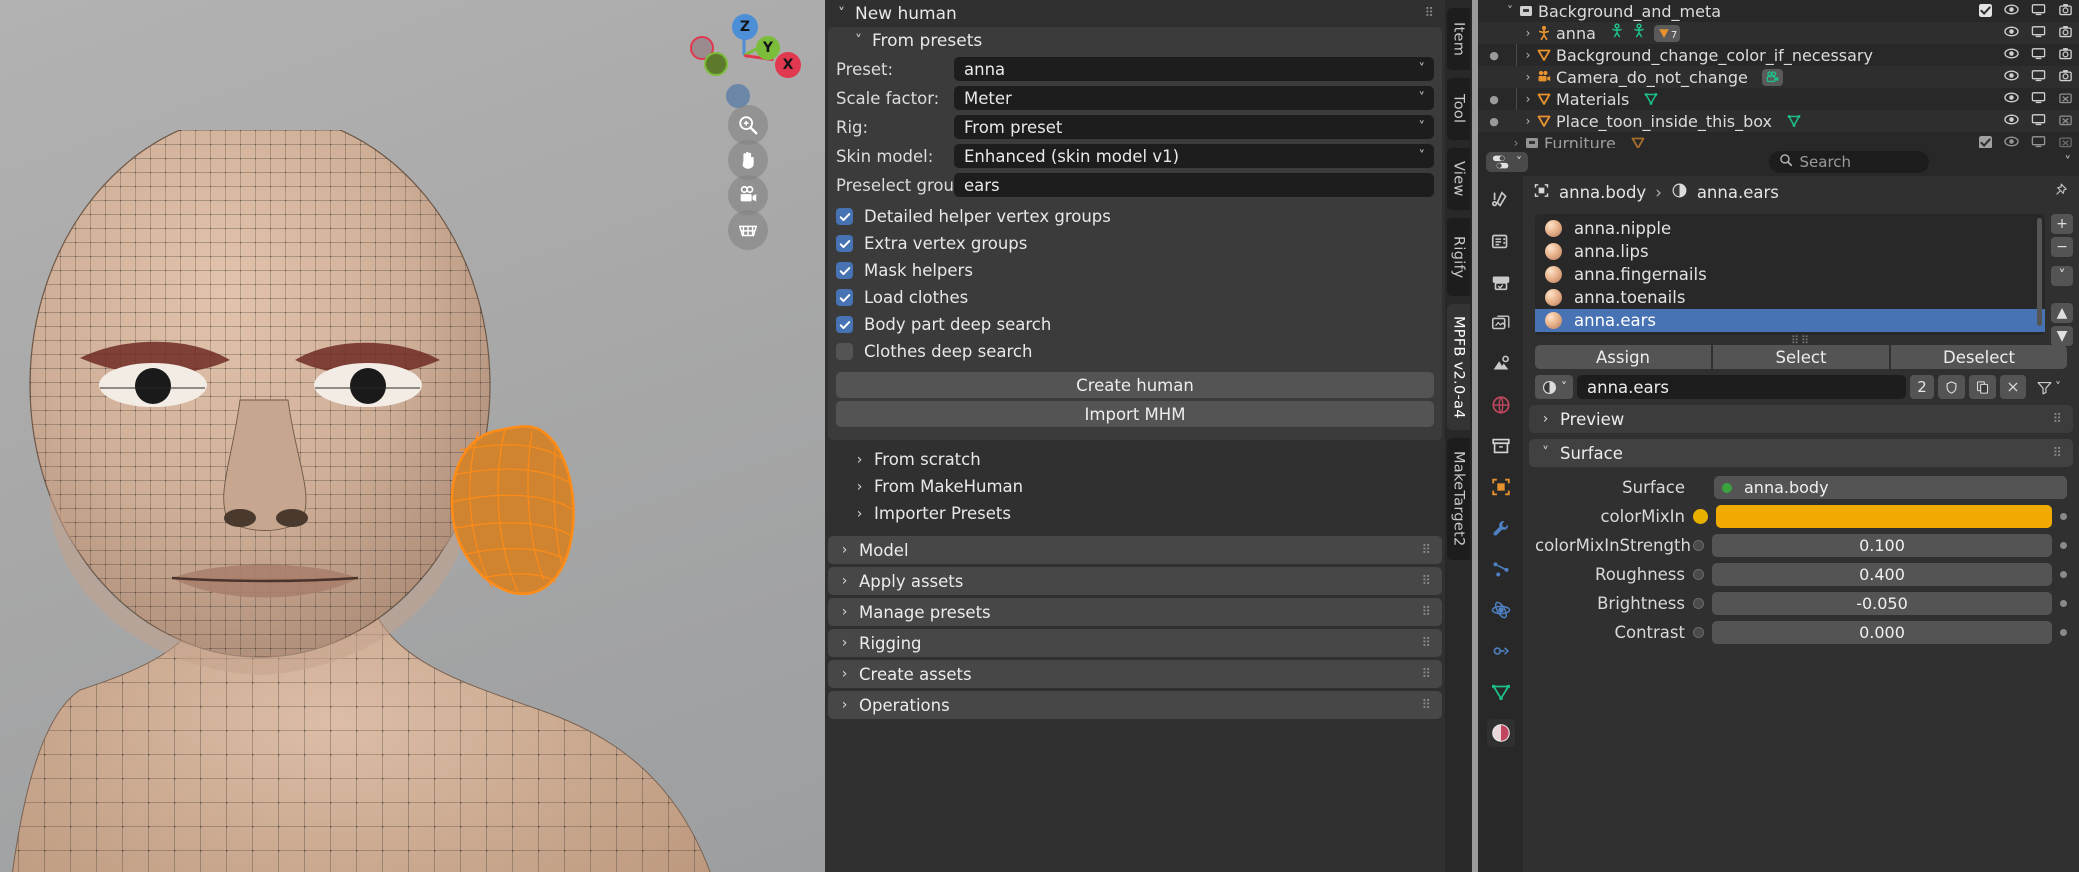  Describe the element at coordinates (844, 243) in the screenshot. I see `checkbox-extra-vertex-groups` at that location.